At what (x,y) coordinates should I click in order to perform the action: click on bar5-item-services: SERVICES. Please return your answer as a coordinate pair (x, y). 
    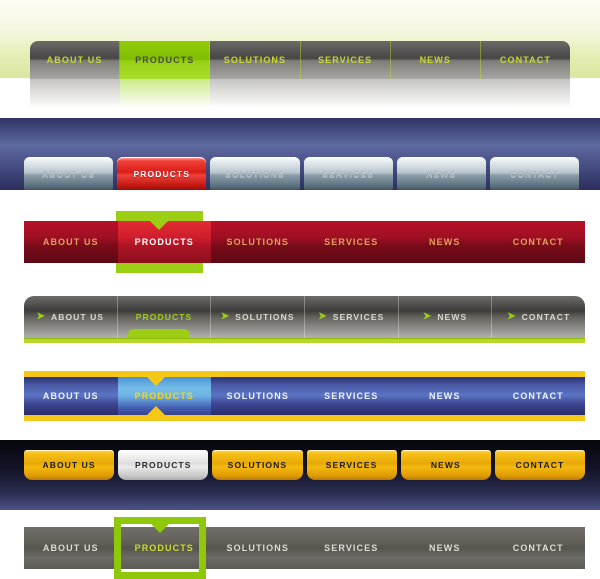
    Looking at the image, I should click on (352, 396).